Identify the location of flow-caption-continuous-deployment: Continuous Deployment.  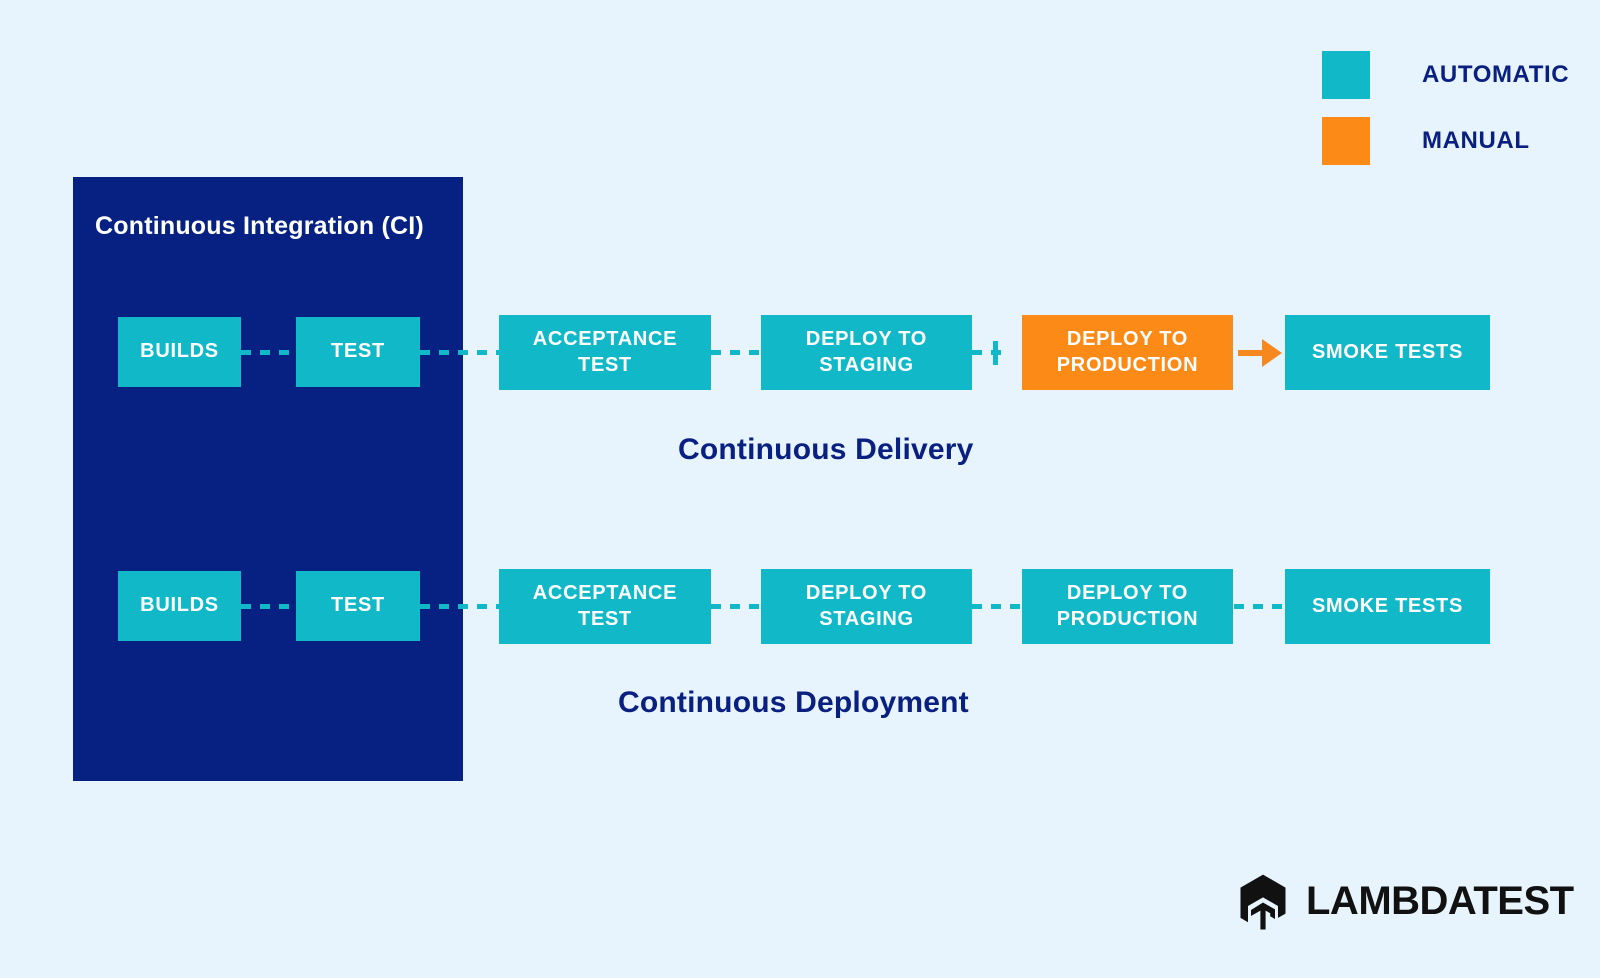
(793, 702).